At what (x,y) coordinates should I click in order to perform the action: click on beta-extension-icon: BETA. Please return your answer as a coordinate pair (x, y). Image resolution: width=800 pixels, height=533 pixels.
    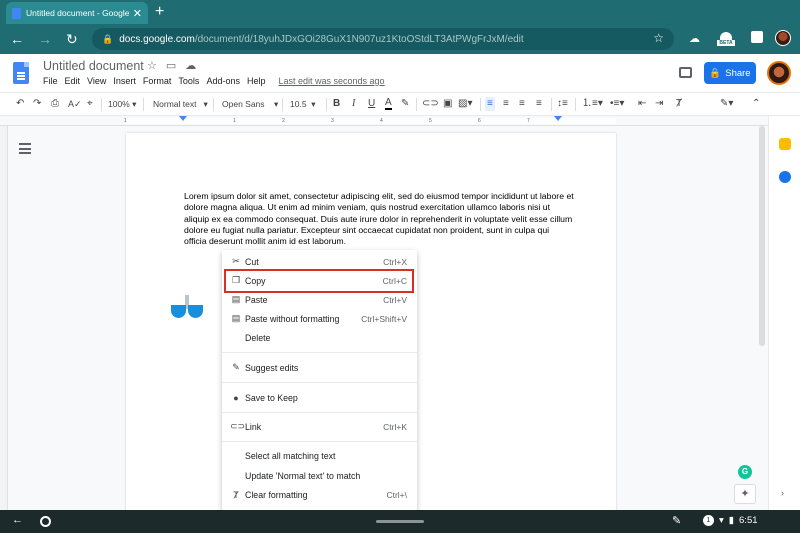
    Looking at the image, I should click on (726, 40).